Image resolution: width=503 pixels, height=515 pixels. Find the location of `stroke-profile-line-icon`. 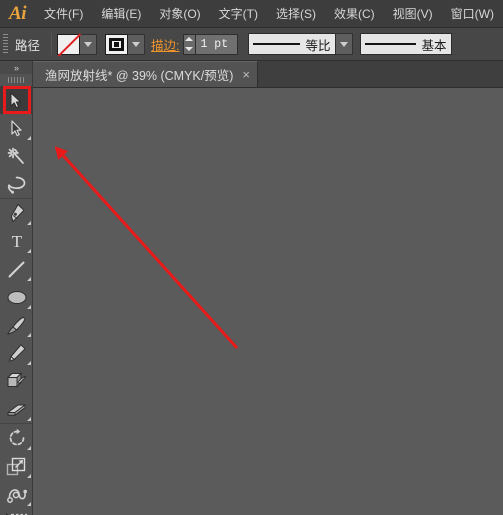

stroke-profile-line-icon is located at coordinates (276, 44).